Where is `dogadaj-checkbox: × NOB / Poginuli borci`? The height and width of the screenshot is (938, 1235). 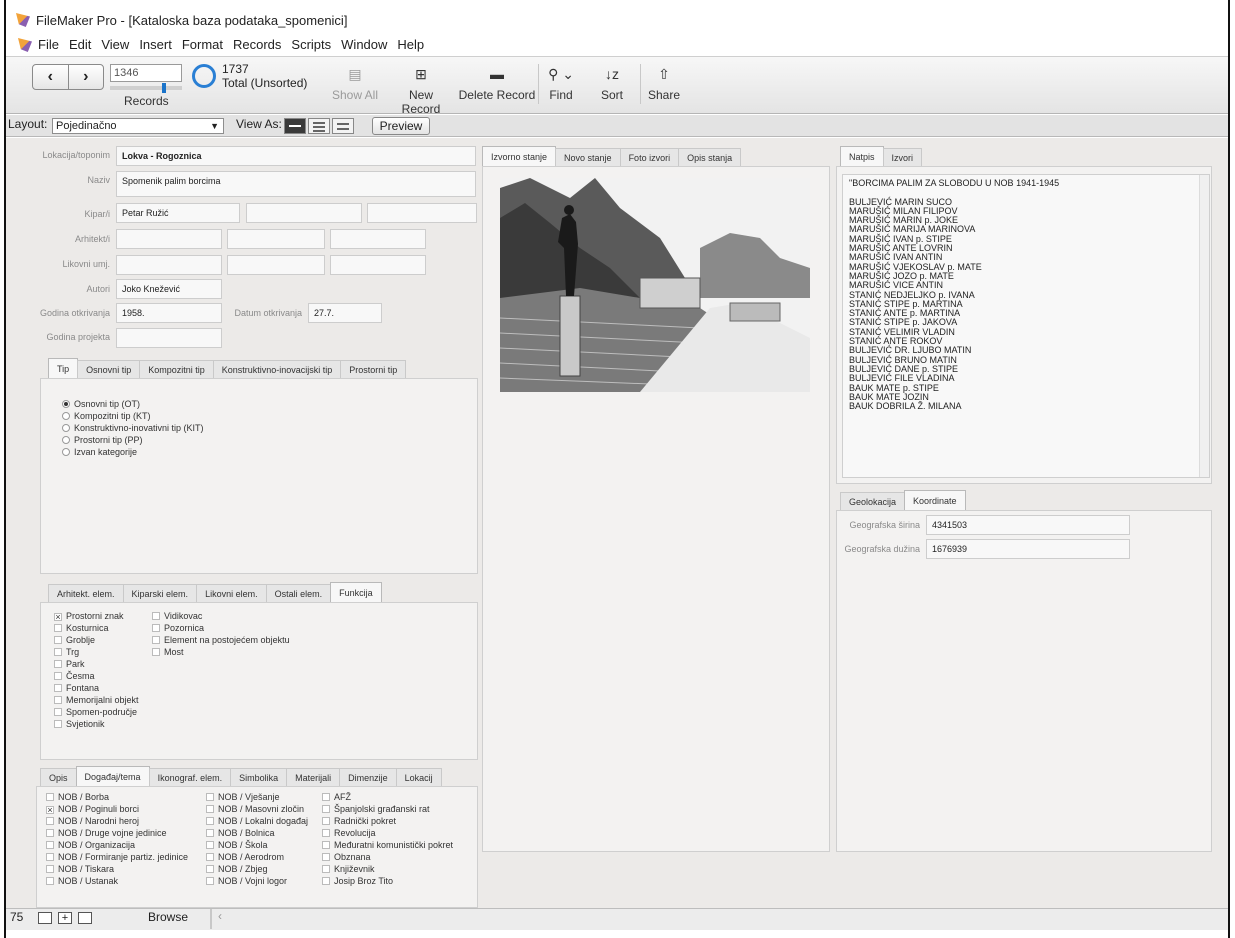 dogadaj-checkbox: × NOB / Poginuli borci is located at coordinates (126, 809).